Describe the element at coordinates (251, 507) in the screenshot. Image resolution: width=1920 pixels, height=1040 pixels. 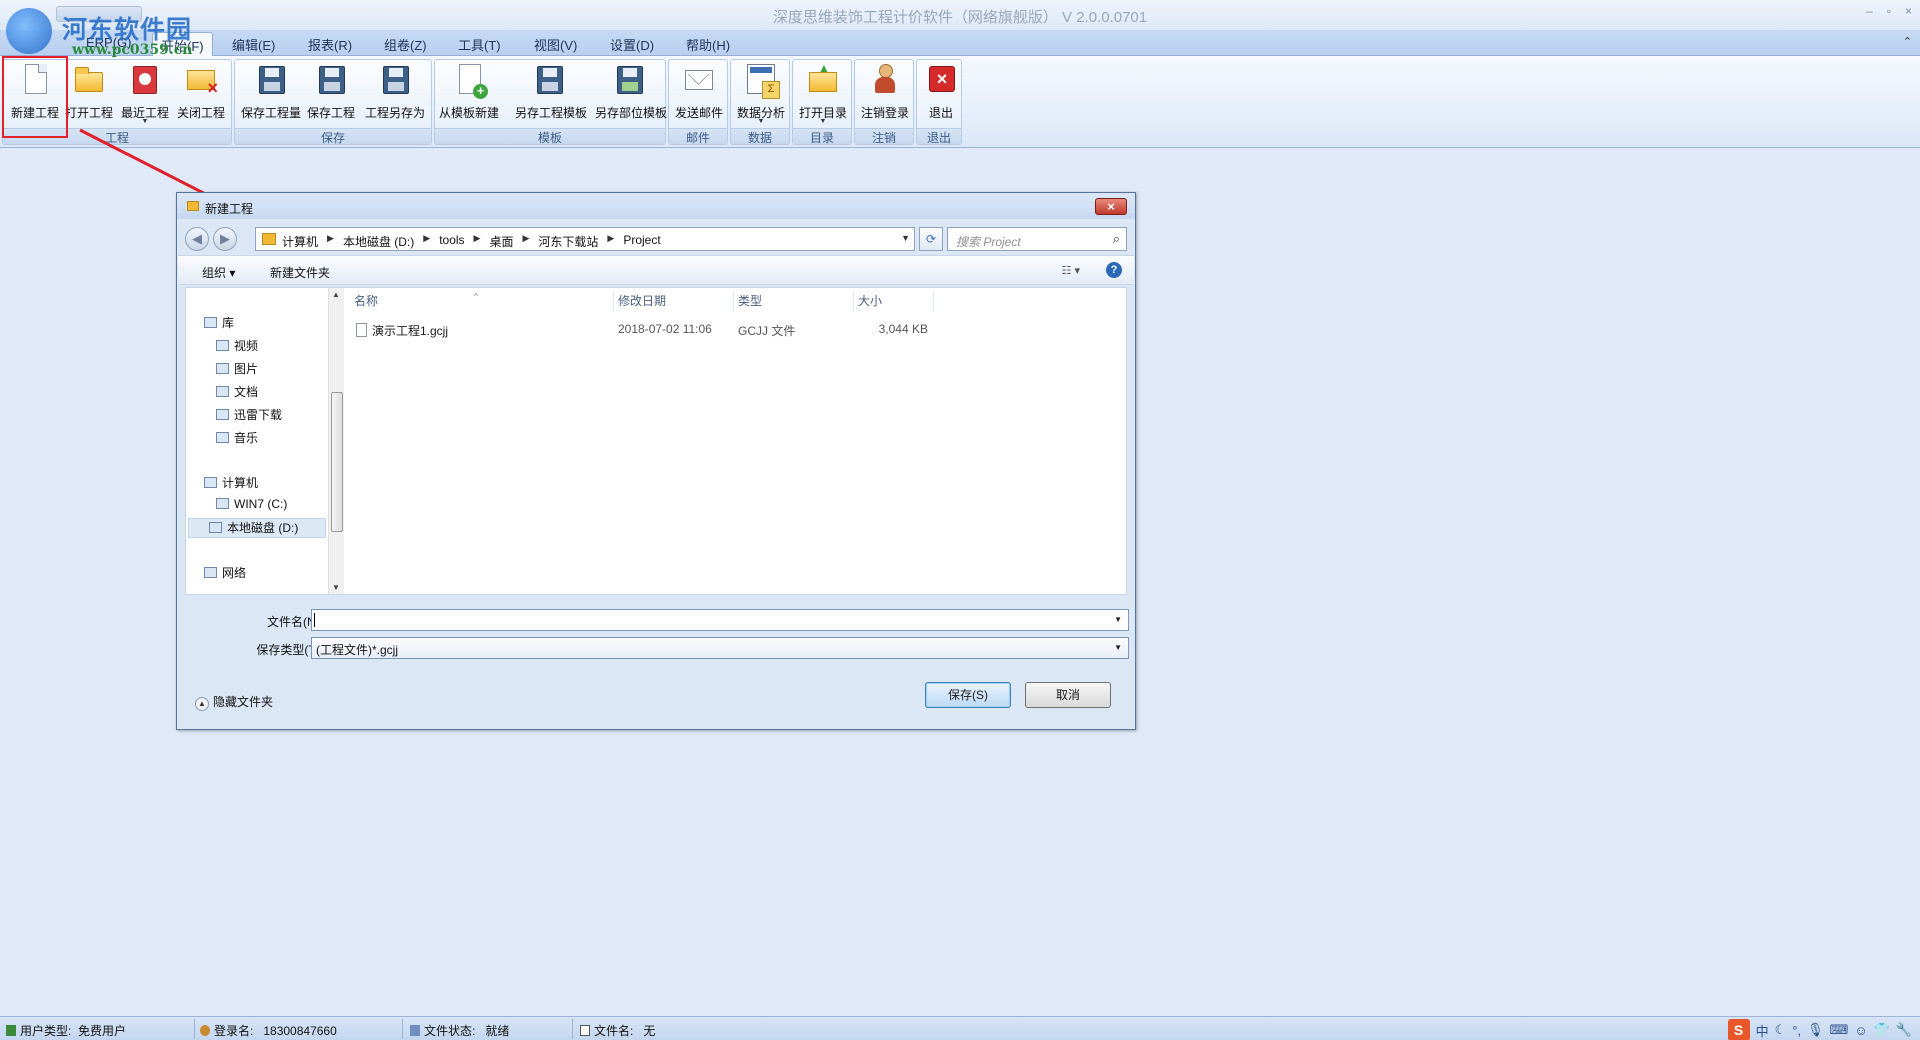
I see `nav-drive-c: WIN7 (C:)` at that location.